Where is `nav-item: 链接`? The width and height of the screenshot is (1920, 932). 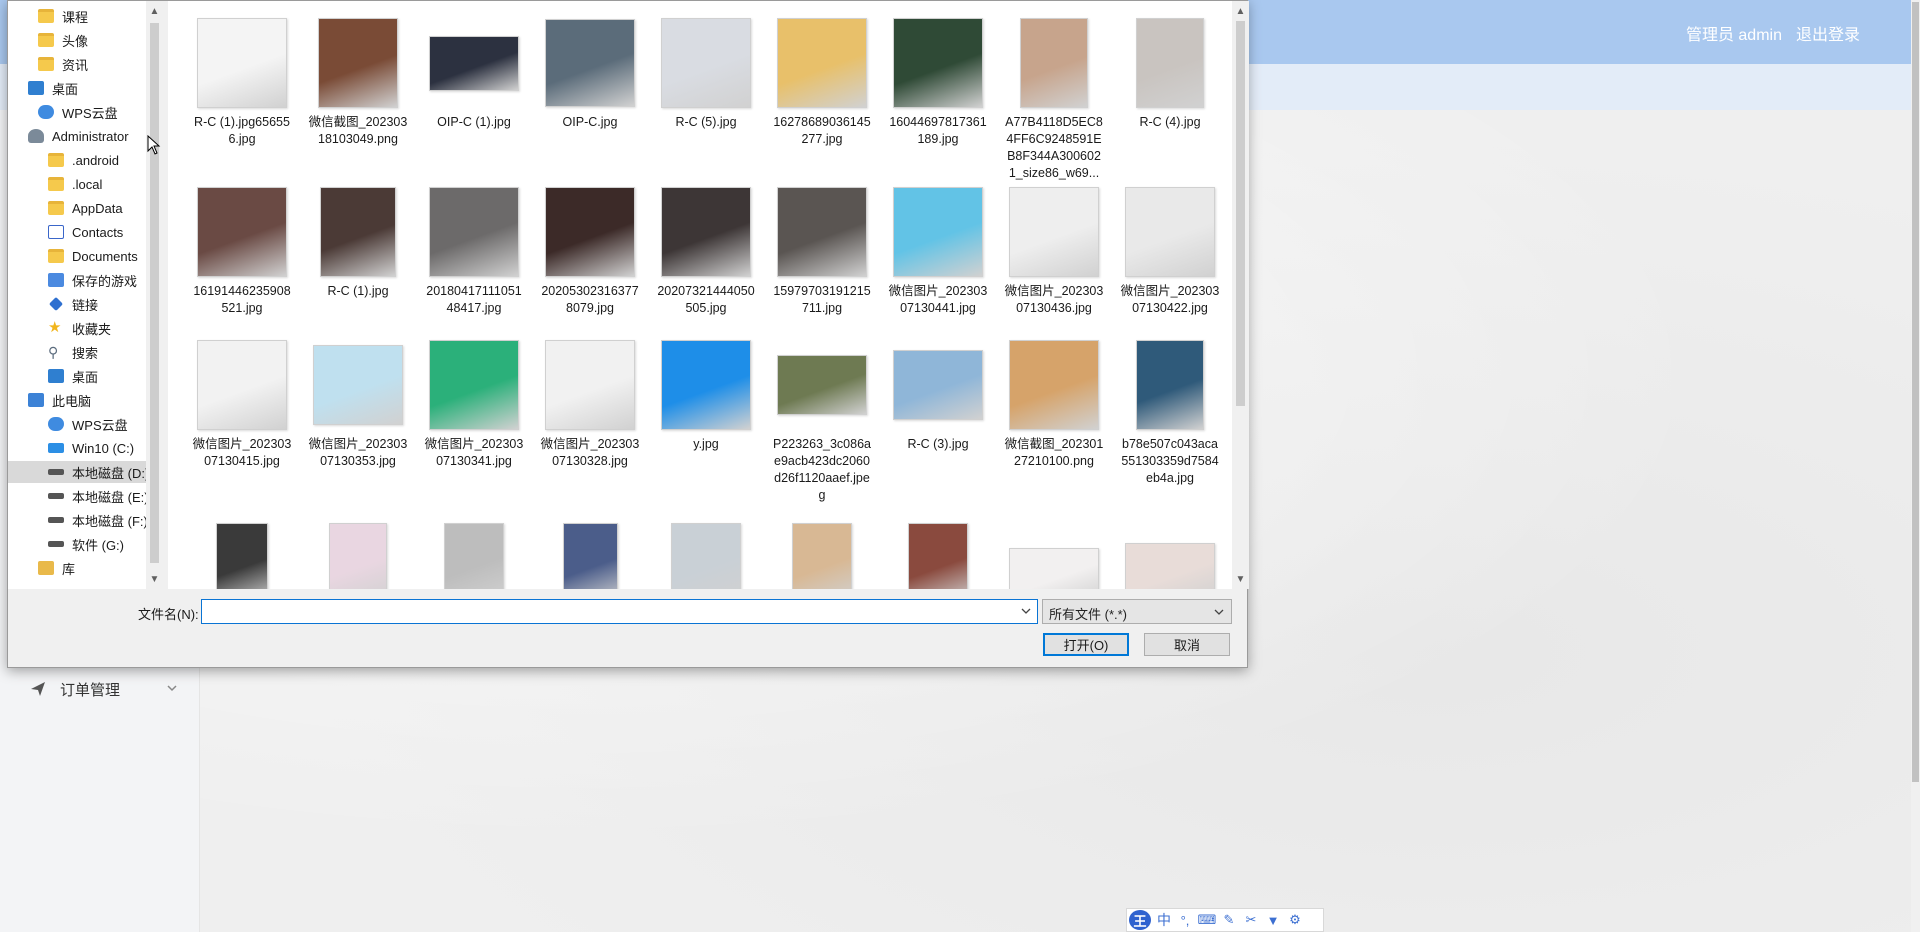
nav-item: 链接 is located at coordinates (77, 304).